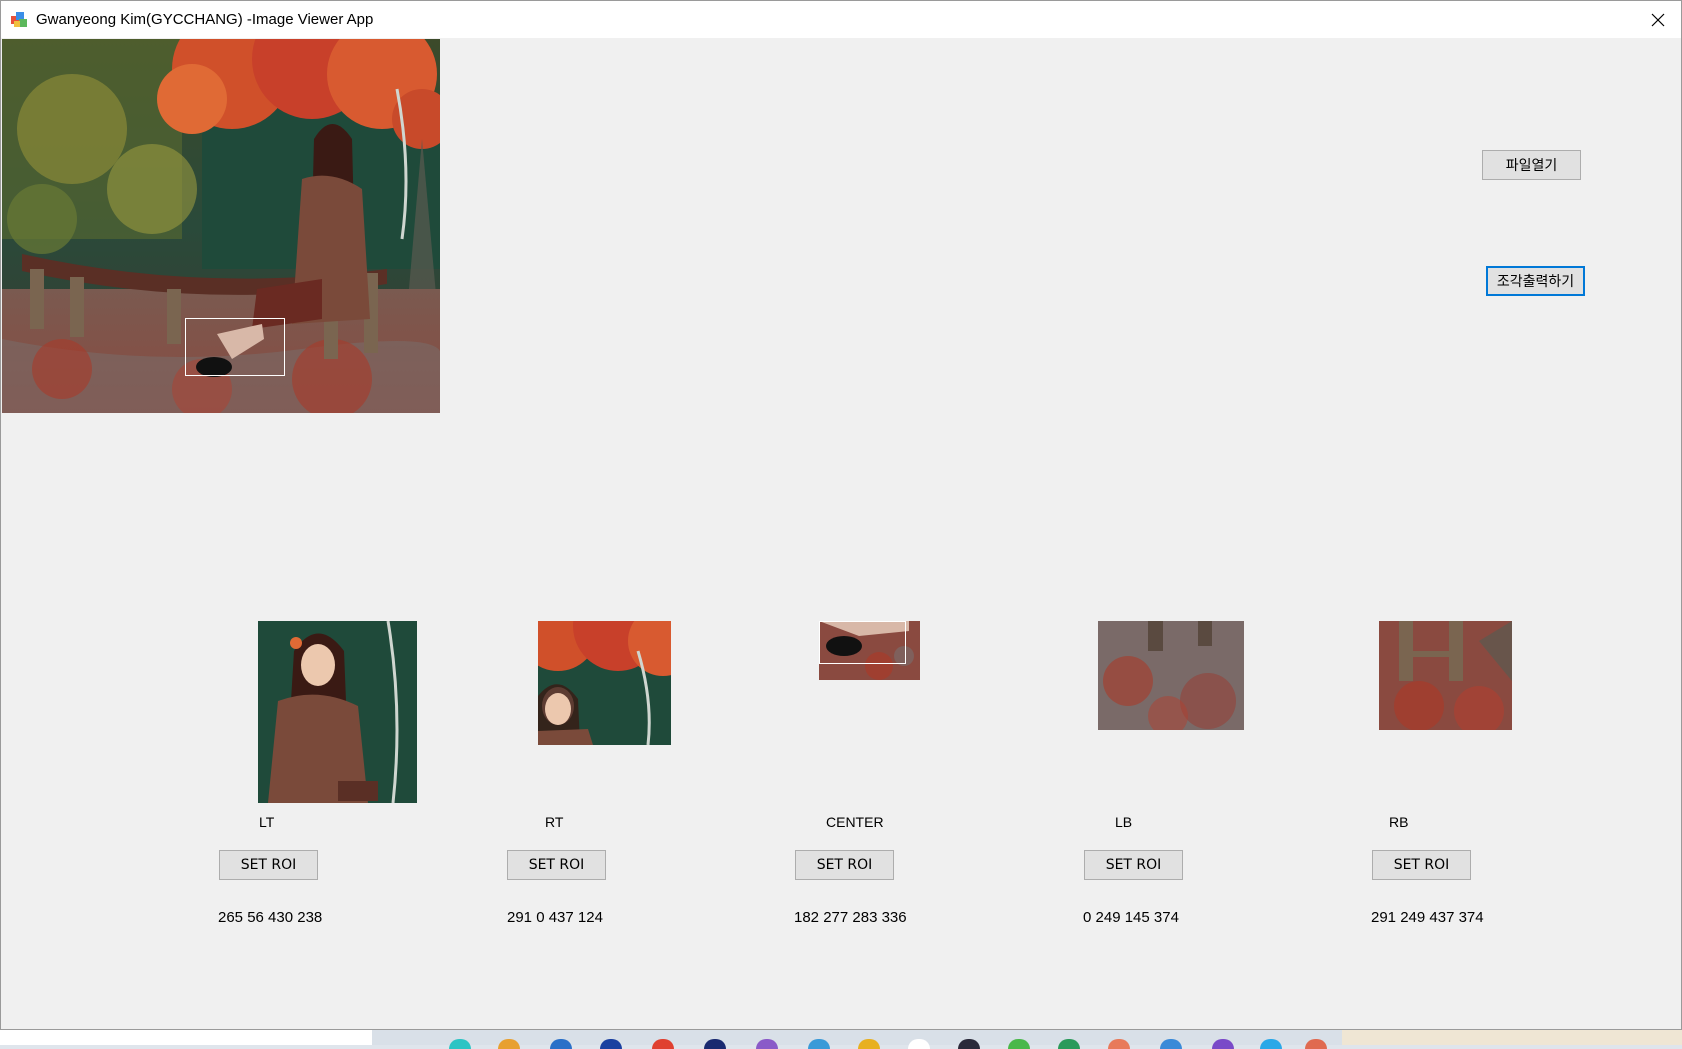  Describe the element at coordinates (1399, 822) in the screenshot. I see `piece-label-rb: RB` at that location.